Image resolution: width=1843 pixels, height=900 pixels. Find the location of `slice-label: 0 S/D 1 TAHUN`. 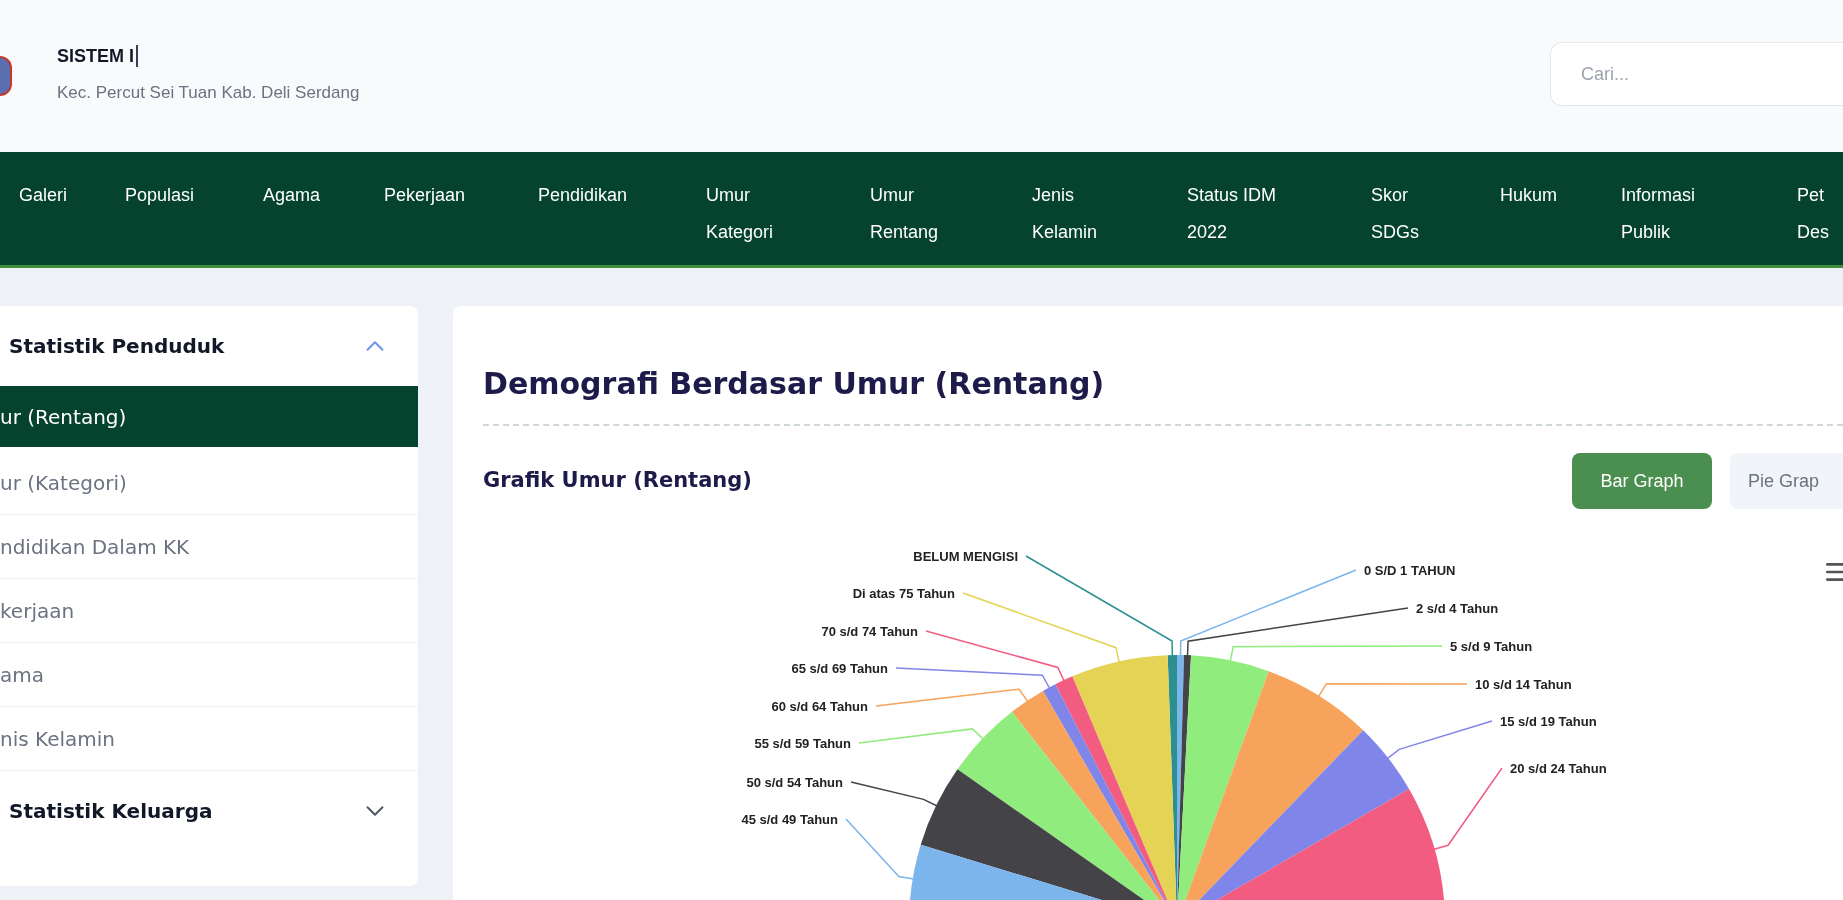

slice-label: 0 S/D 1 TAHUN is located at coordinates (1410, 570).